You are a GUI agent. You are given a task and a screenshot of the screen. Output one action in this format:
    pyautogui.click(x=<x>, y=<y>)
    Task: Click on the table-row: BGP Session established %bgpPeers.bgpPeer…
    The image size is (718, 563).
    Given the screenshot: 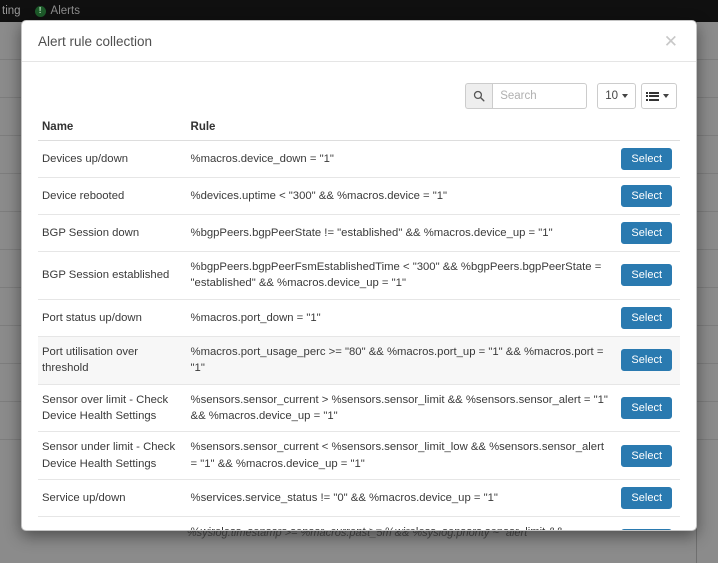 What is the action you would take?
    pyautogui.click(x=359, y=275)
    